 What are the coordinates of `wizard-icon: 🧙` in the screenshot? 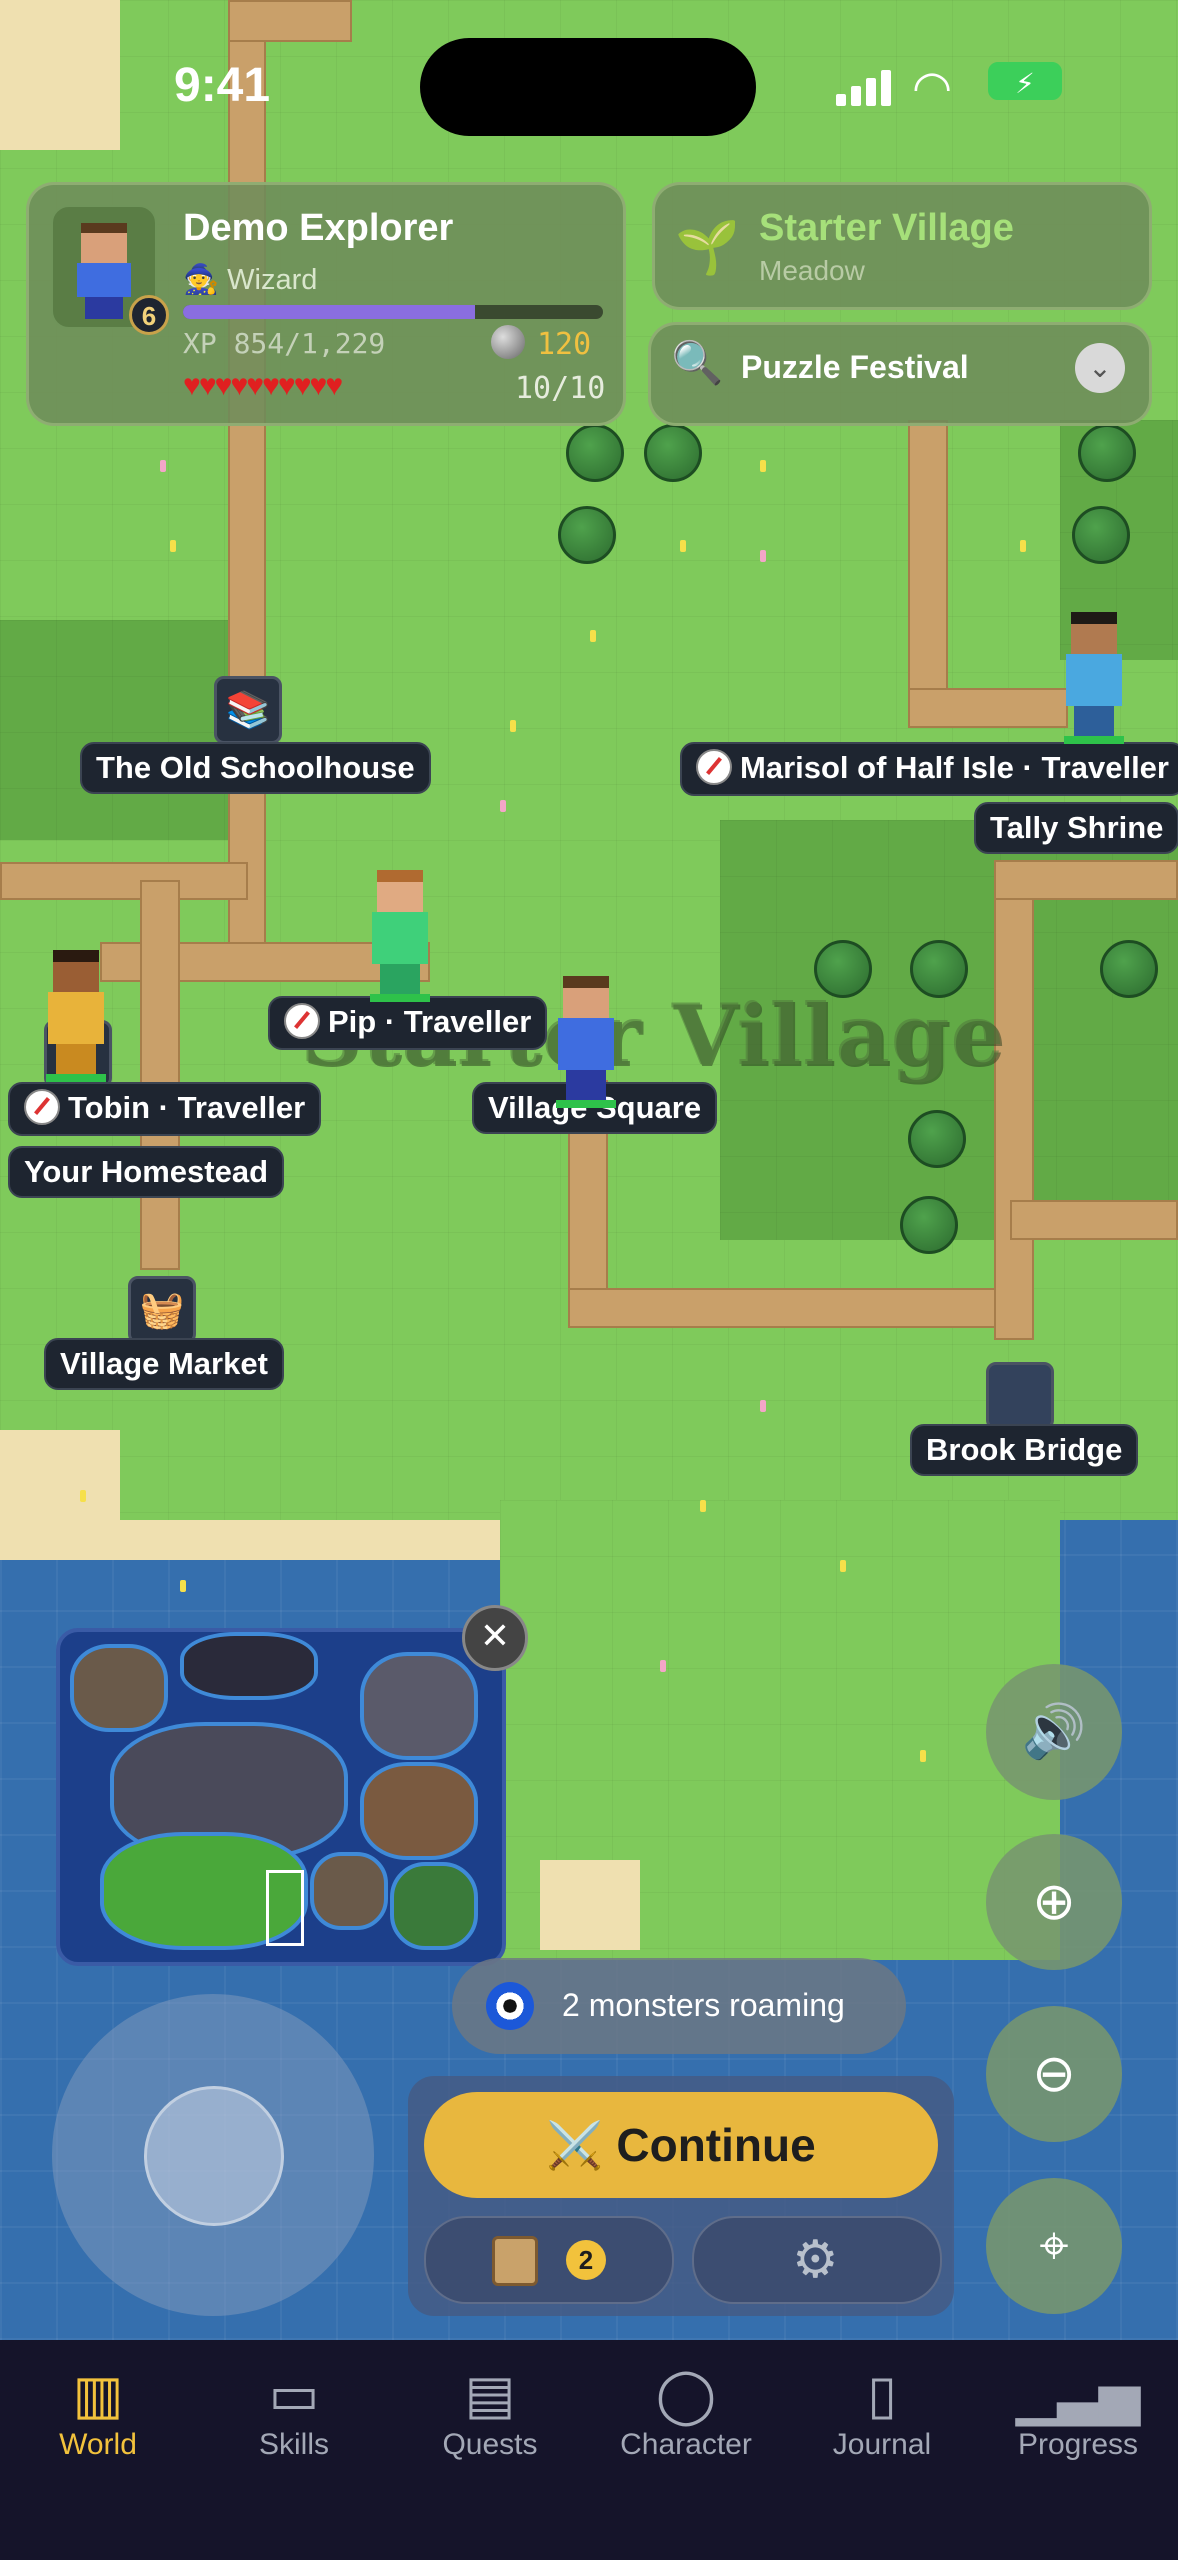 It's located at (205, 280).